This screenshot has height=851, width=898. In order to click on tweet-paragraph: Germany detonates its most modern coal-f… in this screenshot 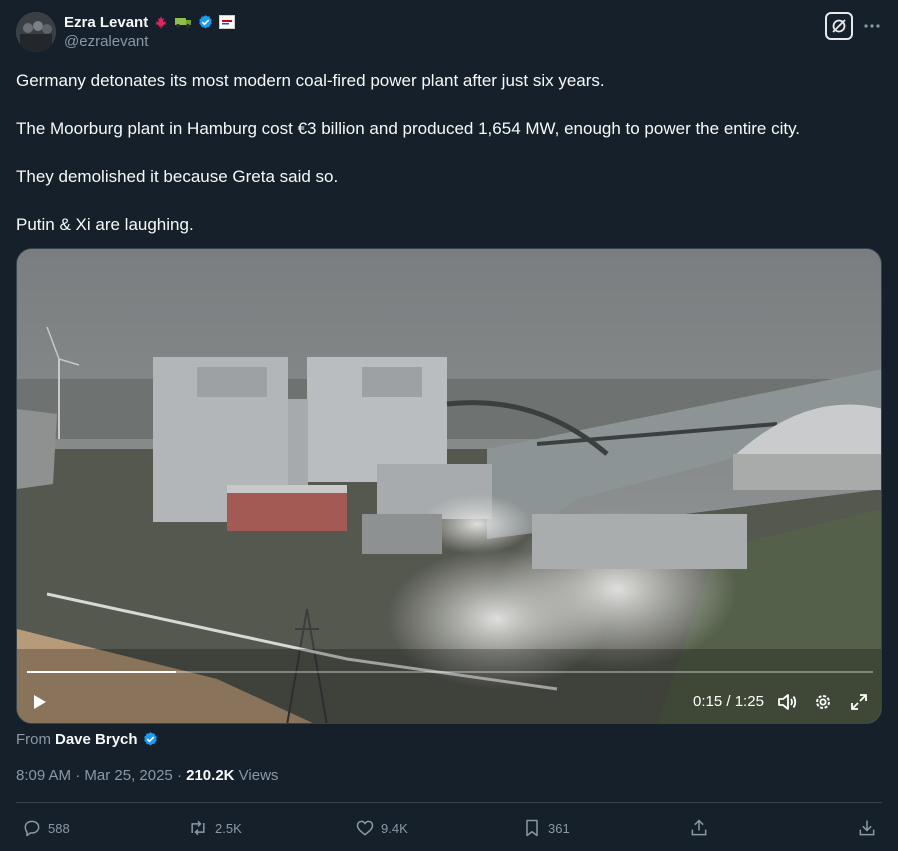, I will do `click(310, 80)`.